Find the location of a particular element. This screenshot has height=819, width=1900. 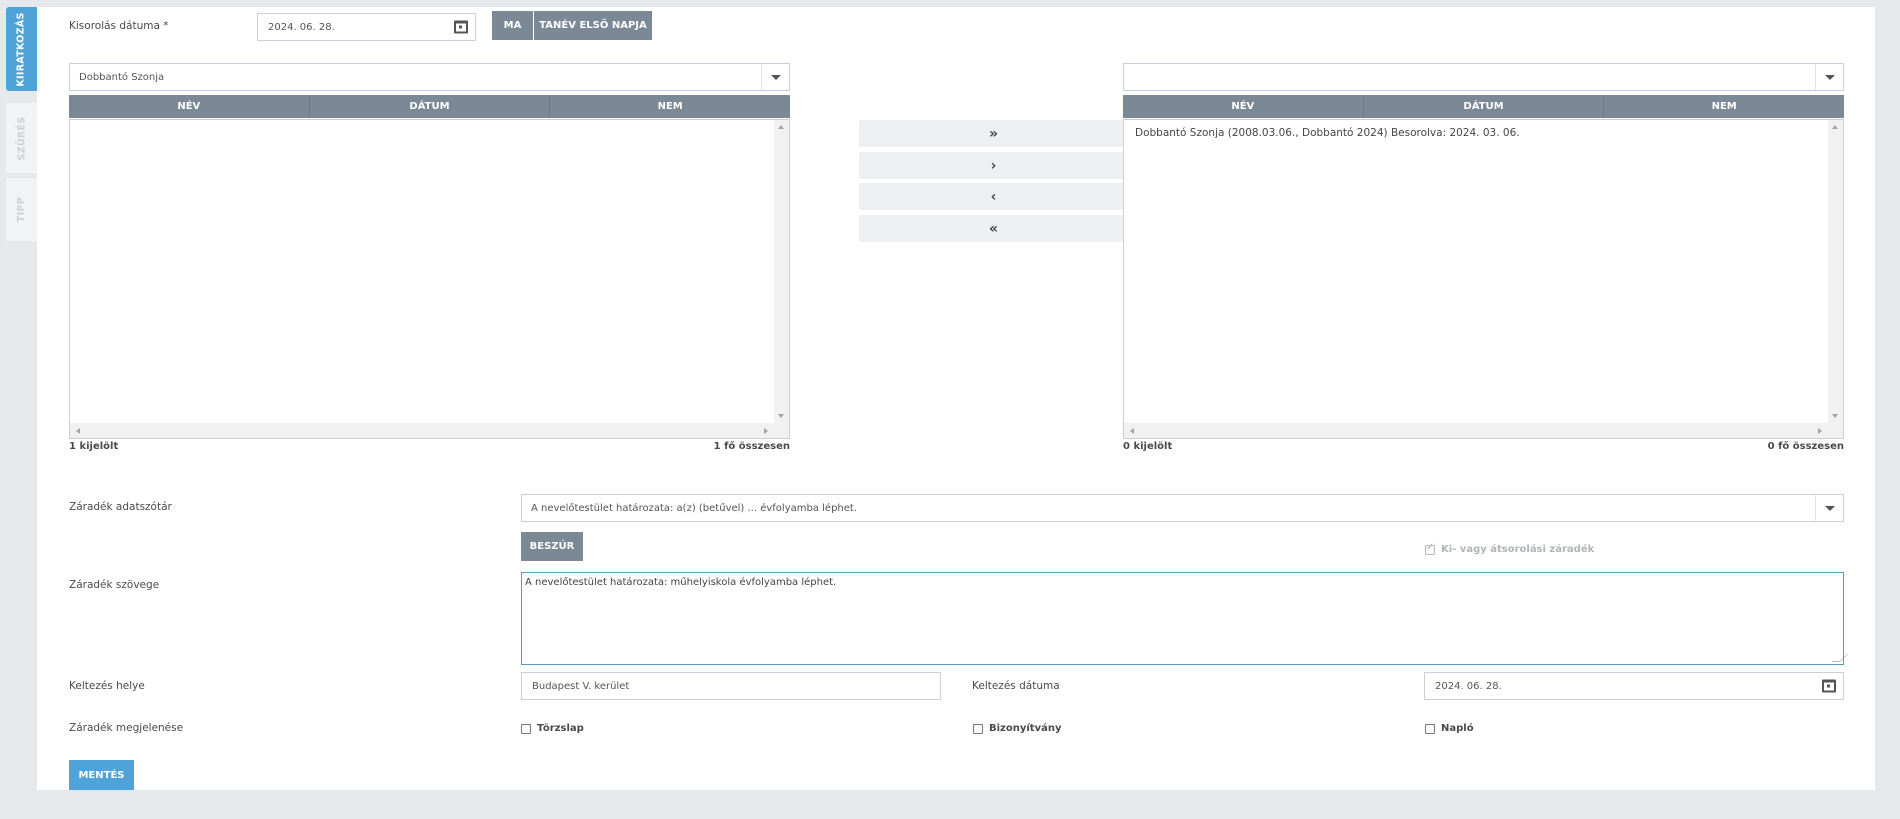

tab-label: SZŰRÉS is located at coordinates (21, 138).